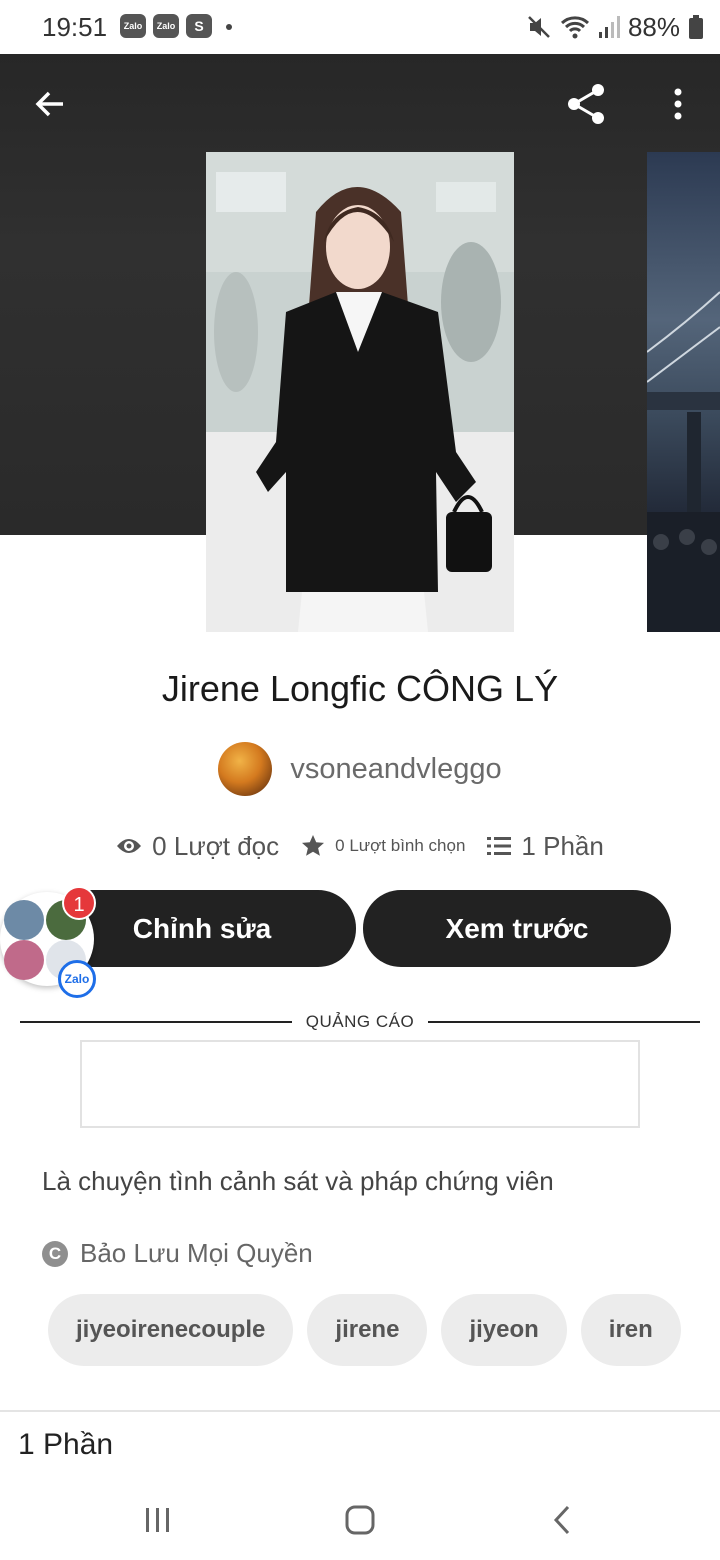 This screenshot has height=1560, width=720. I want to click on more-options-button, so click(678, 104).